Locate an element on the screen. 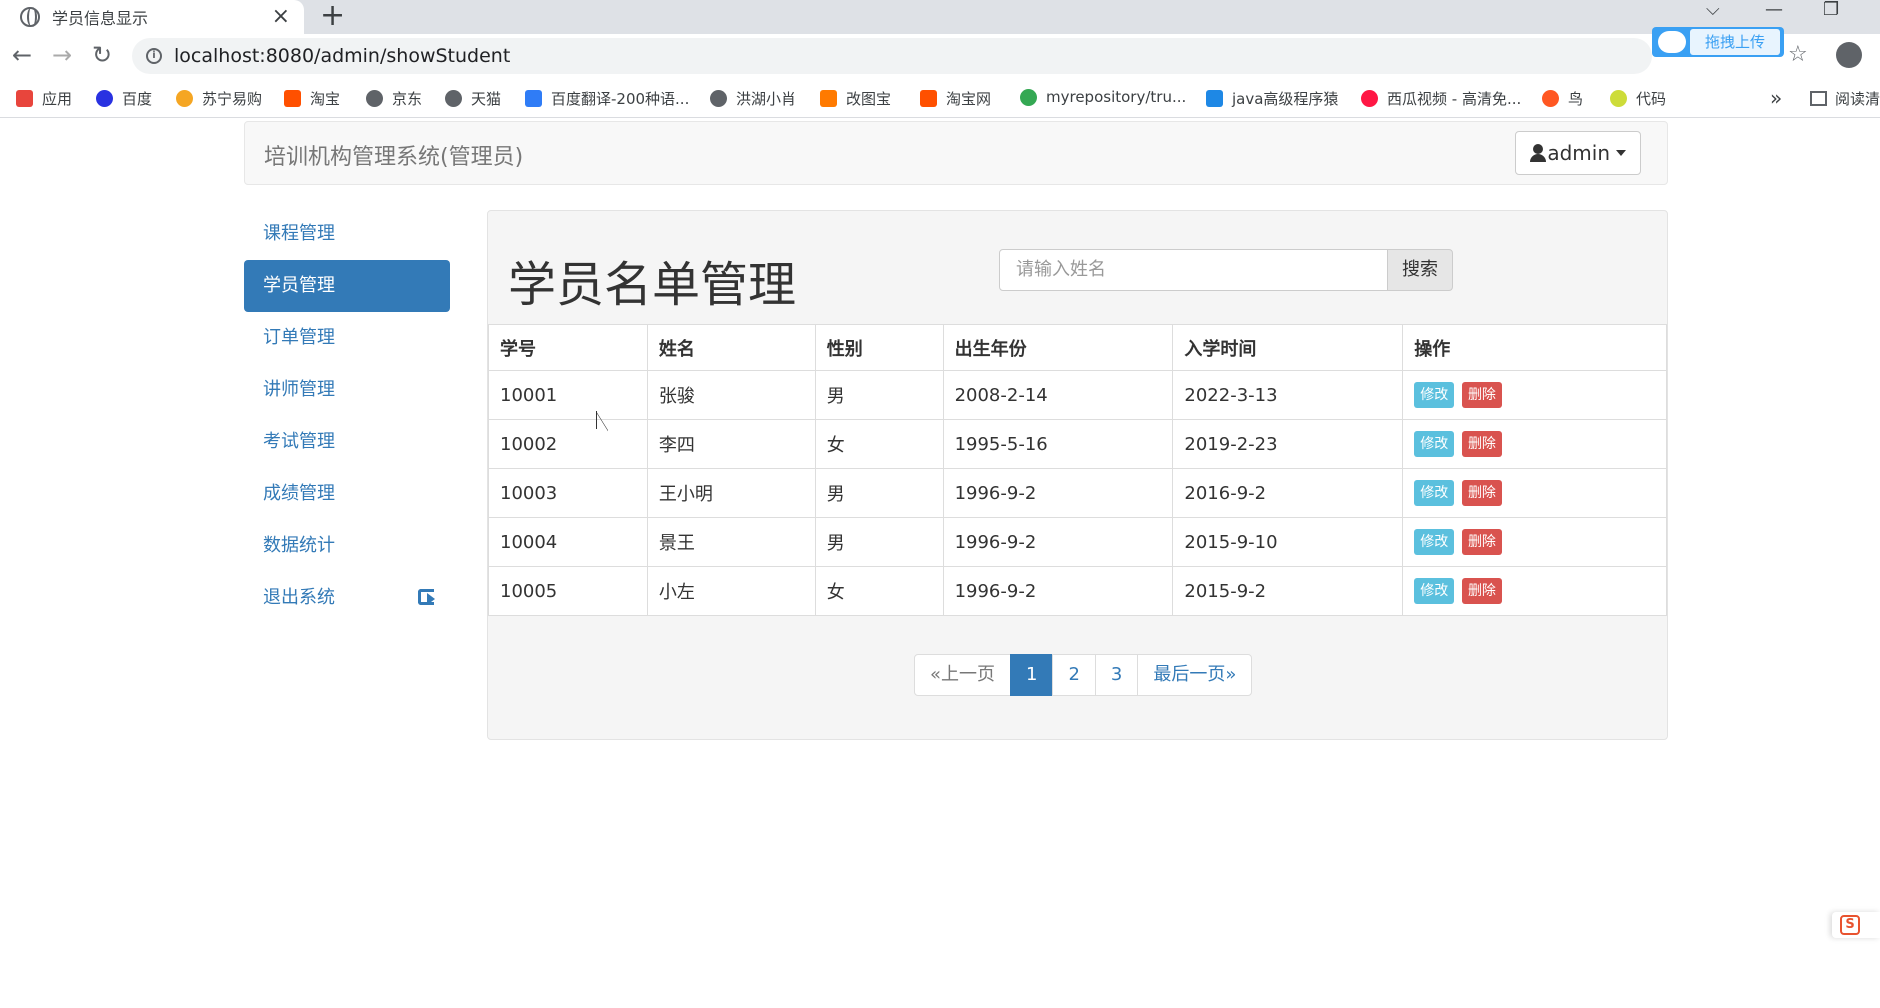 The height and width of the screenshot is (1008, 1880). sidebar-nav: 课程管理 学员管理 订单管理 讲师管理 考试管理 成绩管理 数据统计 退出系统 is located at coordinates (347, 416).